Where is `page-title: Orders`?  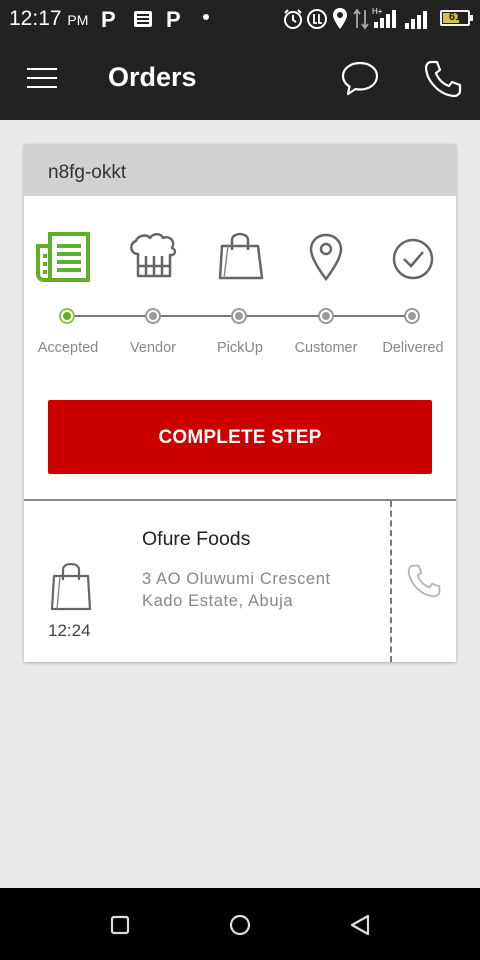
page-title: Orders is located at coordinates (152, 77).